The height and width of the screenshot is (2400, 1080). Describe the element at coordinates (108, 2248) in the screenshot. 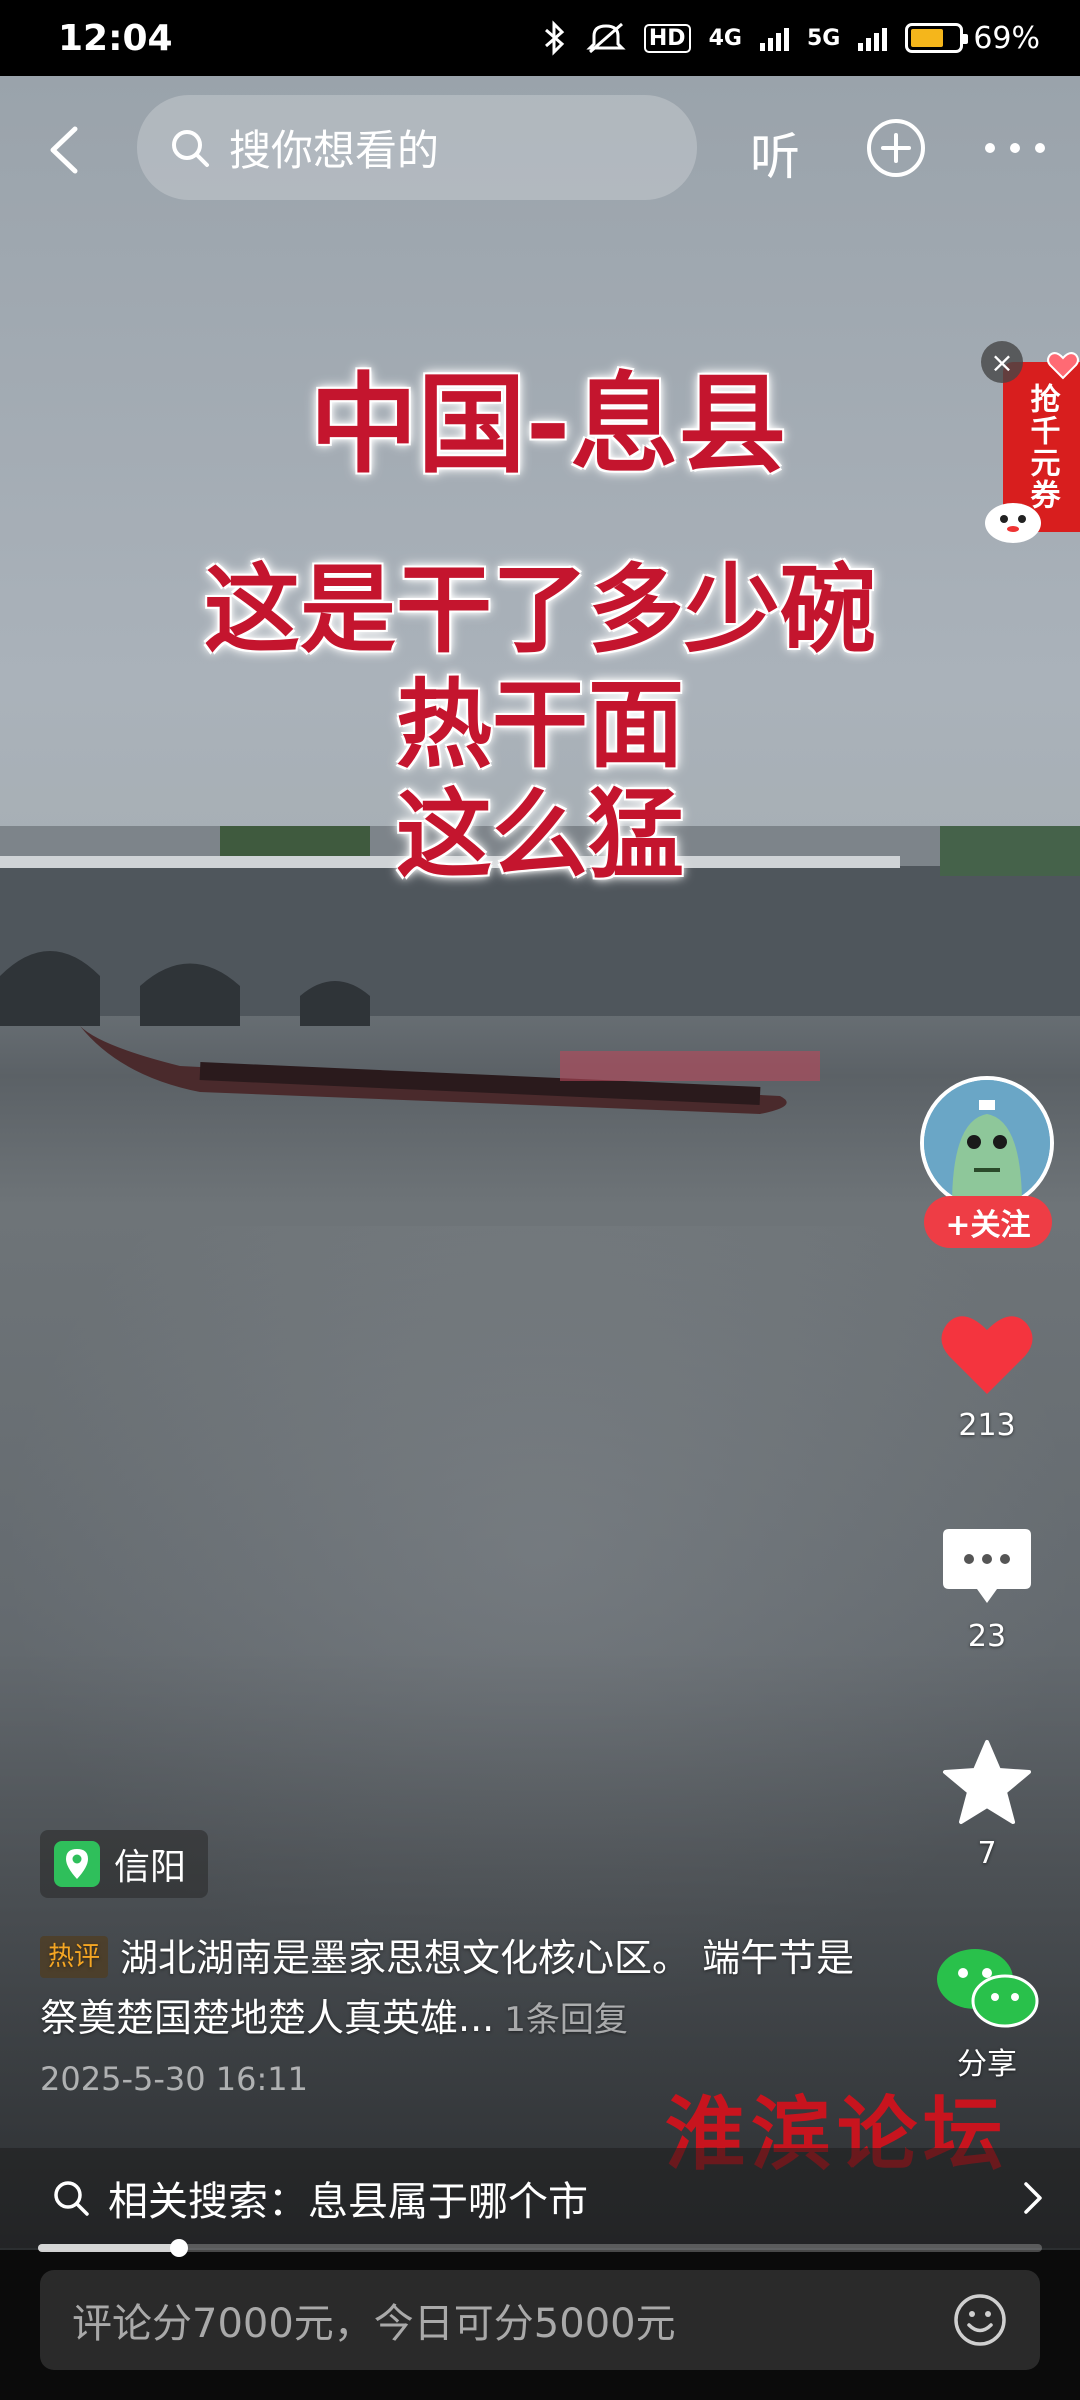

I see `progress-fill` at that location.